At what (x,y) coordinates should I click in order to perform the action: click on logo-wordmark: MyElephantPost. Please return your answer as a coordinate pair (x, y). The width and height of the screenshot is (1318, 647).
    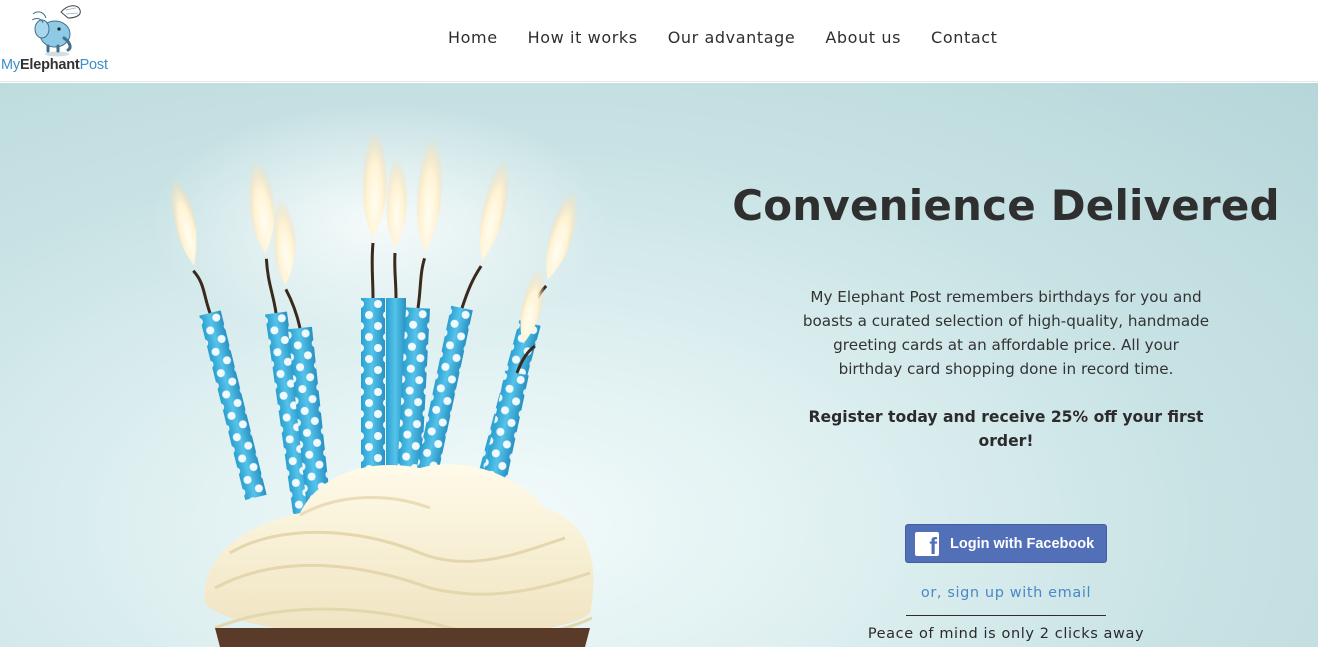
    Looking at the image, I should click on (54, 65).